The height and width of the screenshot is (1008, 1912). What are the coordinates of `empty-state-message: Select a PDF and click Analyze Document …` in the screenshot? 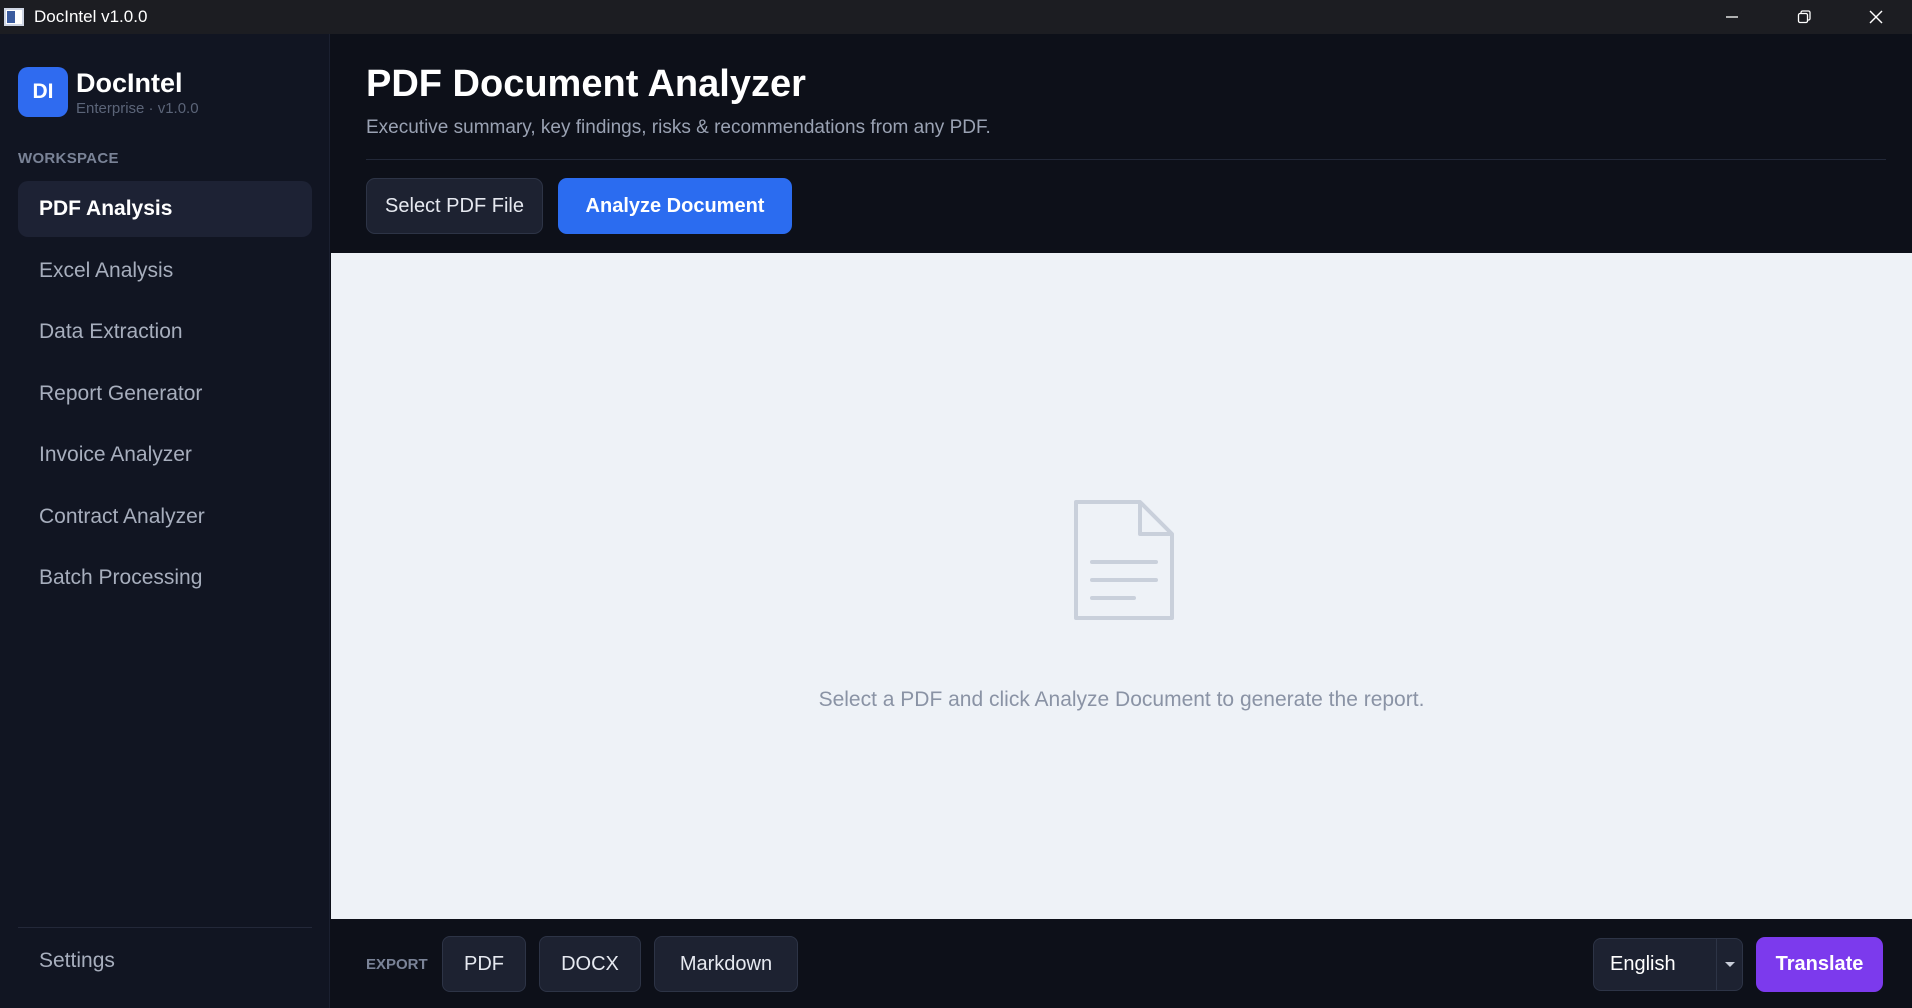 It's located at (1121, 699).